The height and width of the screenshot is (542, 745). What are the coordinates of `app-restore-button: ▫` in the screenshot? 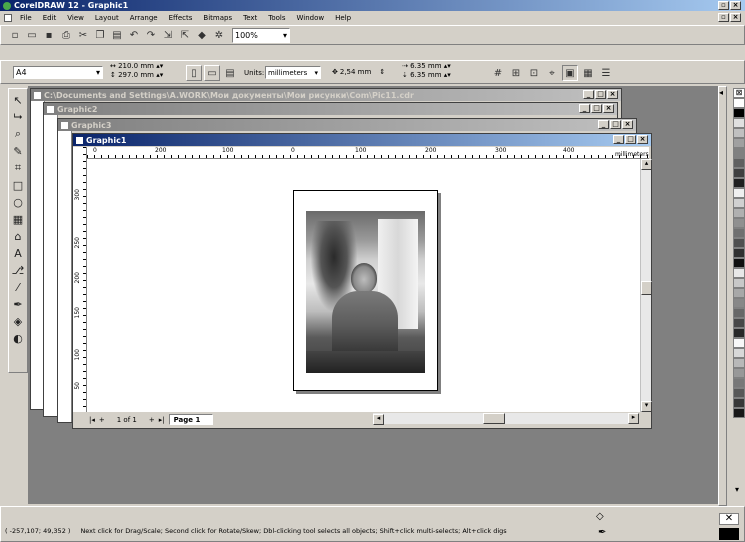 It's located at (723, 5).